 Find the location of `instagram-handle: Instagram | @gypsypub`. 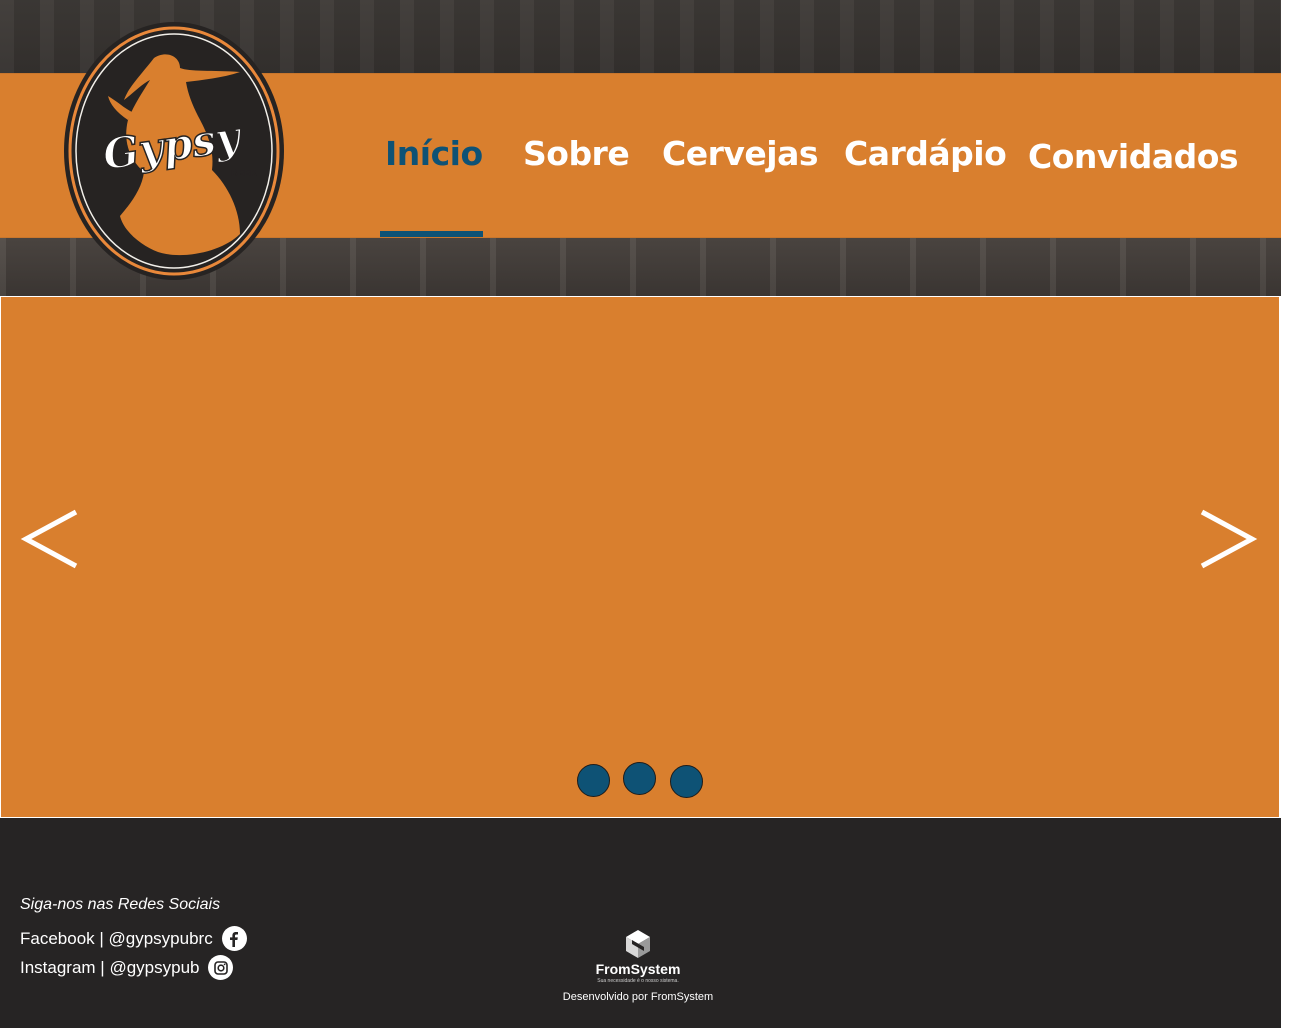

instagram-handle: Instagram | @gypsypub is located at coordinates (110, 967).